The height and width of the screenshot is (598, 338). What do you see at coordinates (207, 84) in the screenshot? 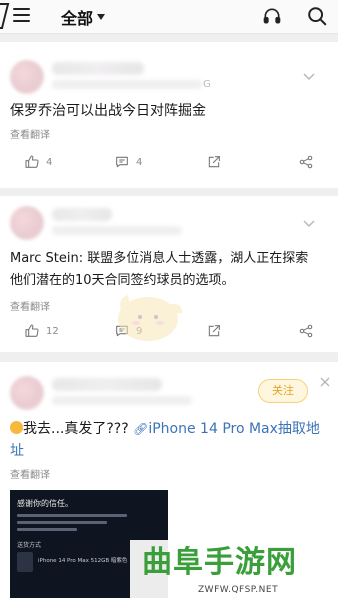
I see `post-meta-tail: G` at bounding box center [207, 84].